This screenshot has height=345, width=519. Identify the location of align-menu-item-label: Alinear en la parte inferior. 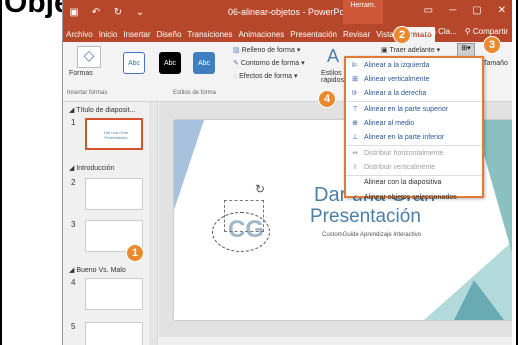
(404, 137).